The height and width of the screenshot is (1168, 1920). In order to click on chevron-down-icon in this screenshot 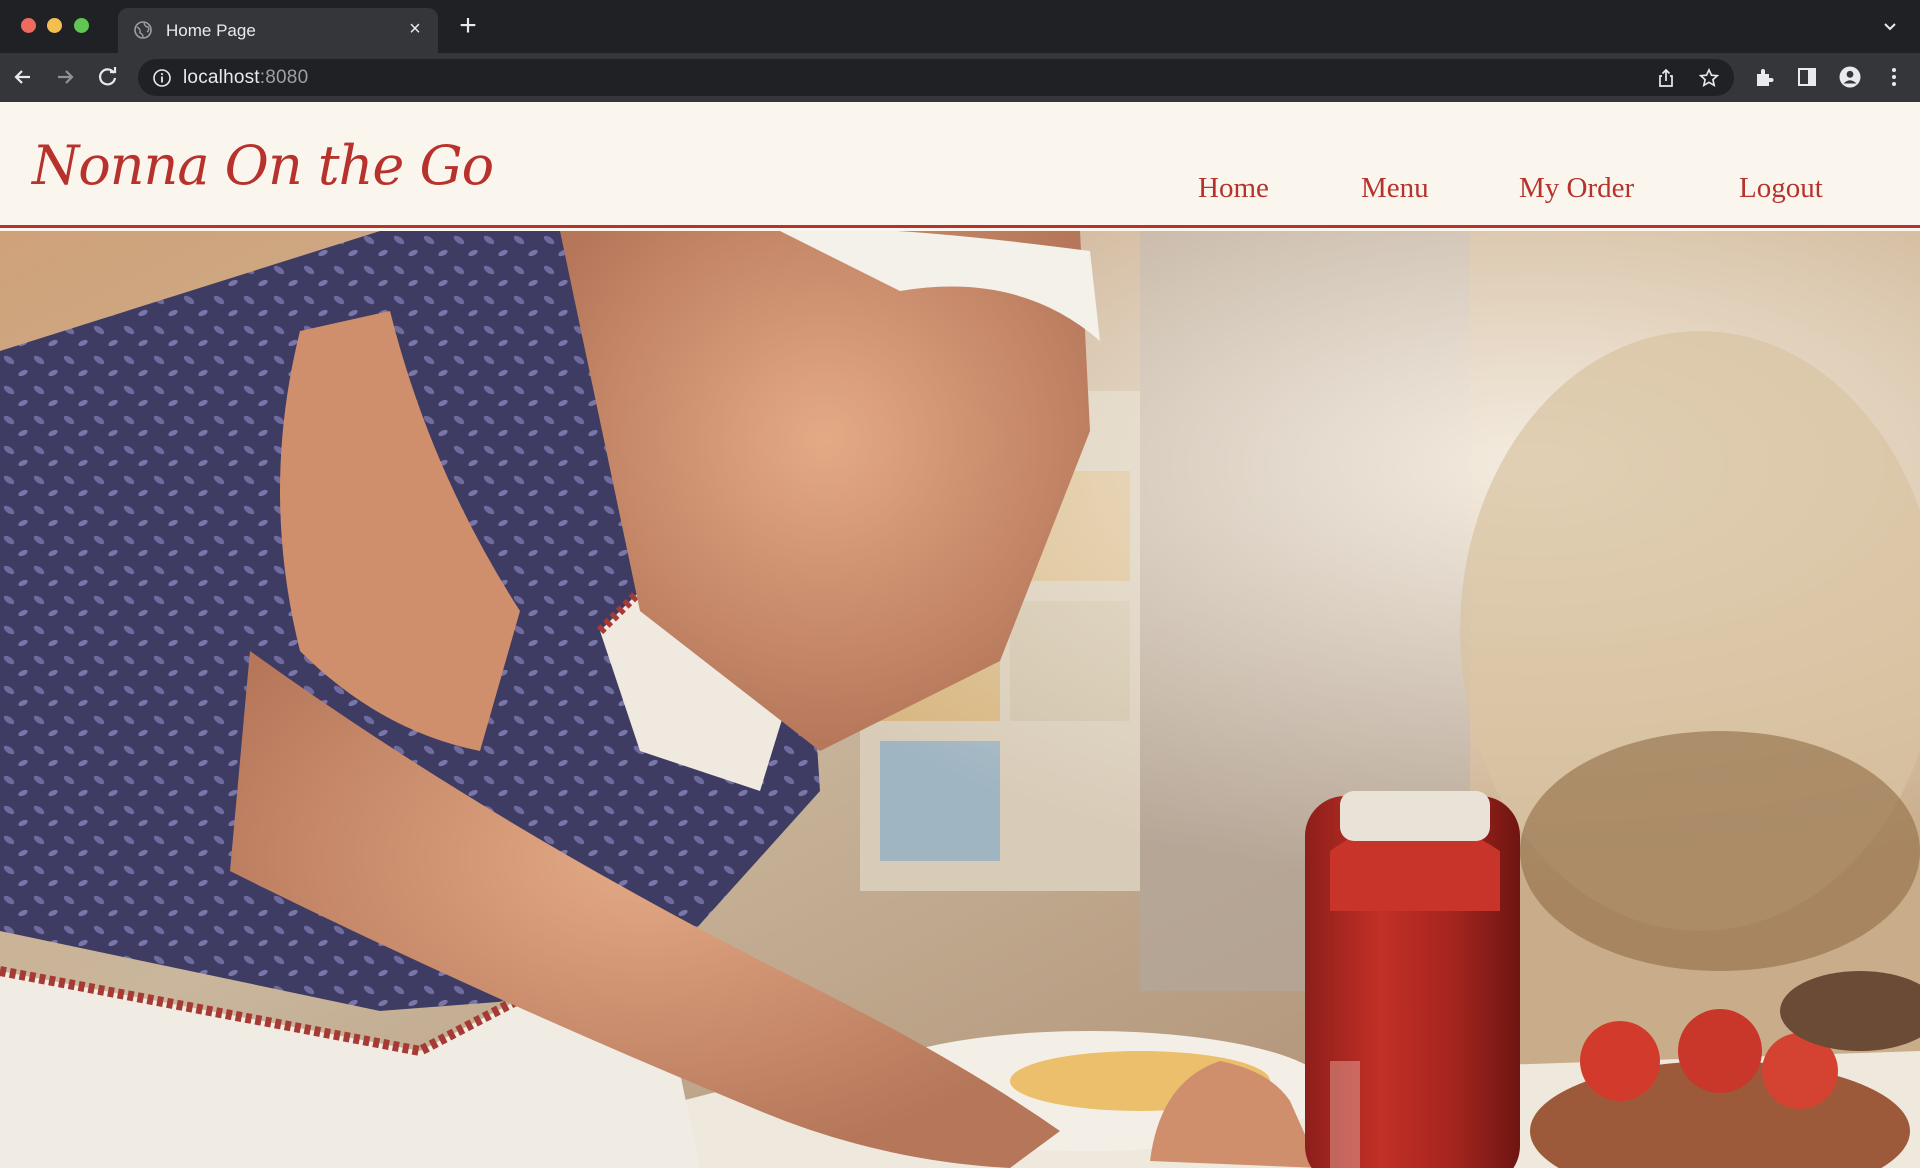, I will do `click(1890, 27)`.